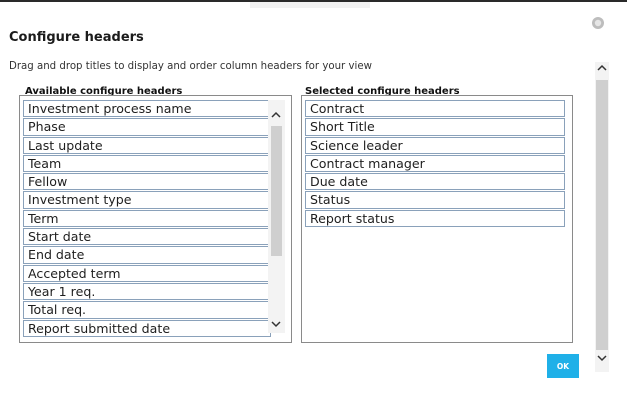 The height and width of the screenshot is (396, 627). Describe the element at coordinates (147, 310) in the screenshot. I see `available-item: Total req.` at that location.